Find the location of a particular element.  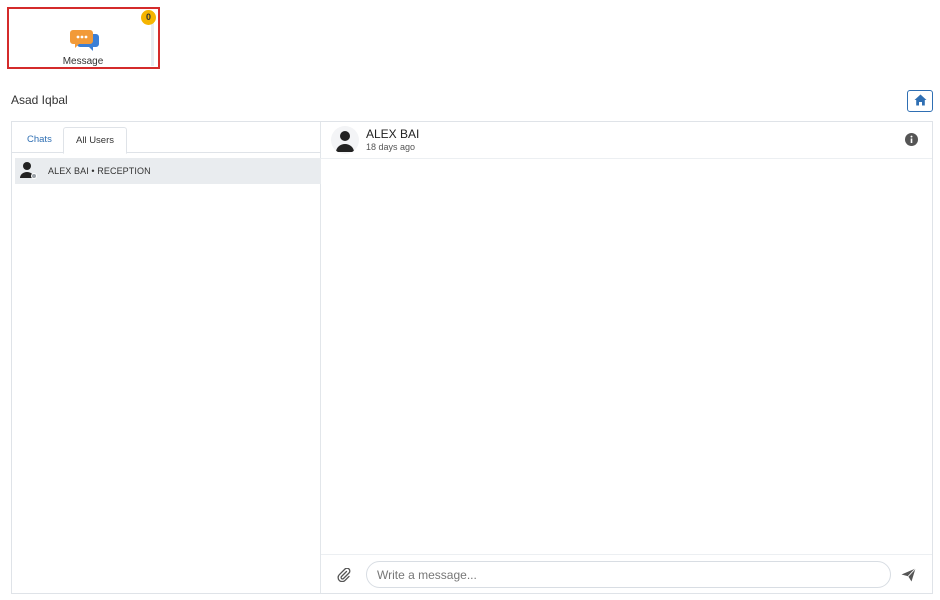

avatar is located at coordinates (345, 140).